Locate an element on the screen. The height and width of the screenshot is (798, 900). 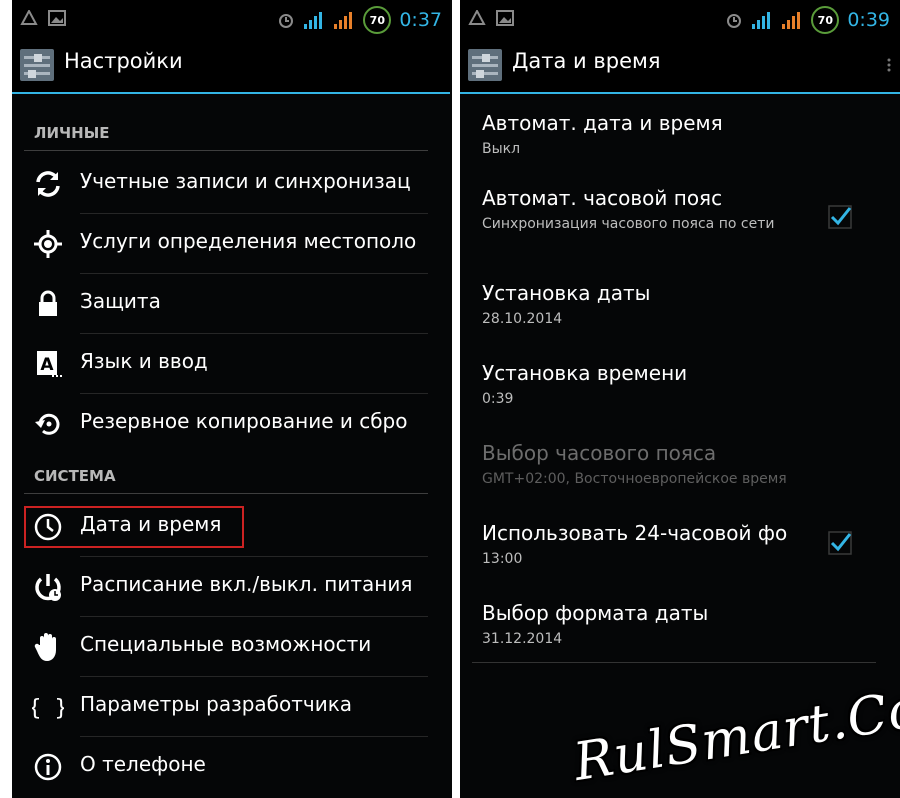
settings-item-security: Защита is located at coordinates (226, 304).